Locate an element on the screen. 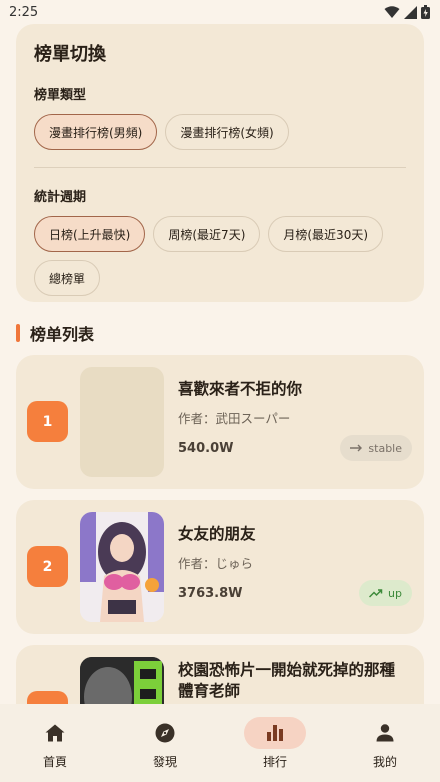 The image size is (440, 782). home-icon is located at coordinates (55, 733).